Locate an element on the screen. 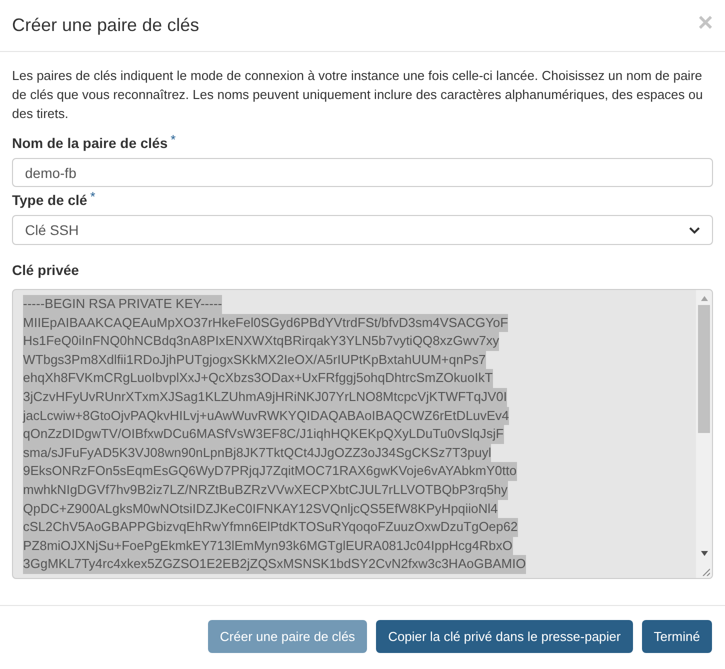 The height and width of the screenshot is (669, 725). field-label: Type de clé is located at coordinates (50, 200).